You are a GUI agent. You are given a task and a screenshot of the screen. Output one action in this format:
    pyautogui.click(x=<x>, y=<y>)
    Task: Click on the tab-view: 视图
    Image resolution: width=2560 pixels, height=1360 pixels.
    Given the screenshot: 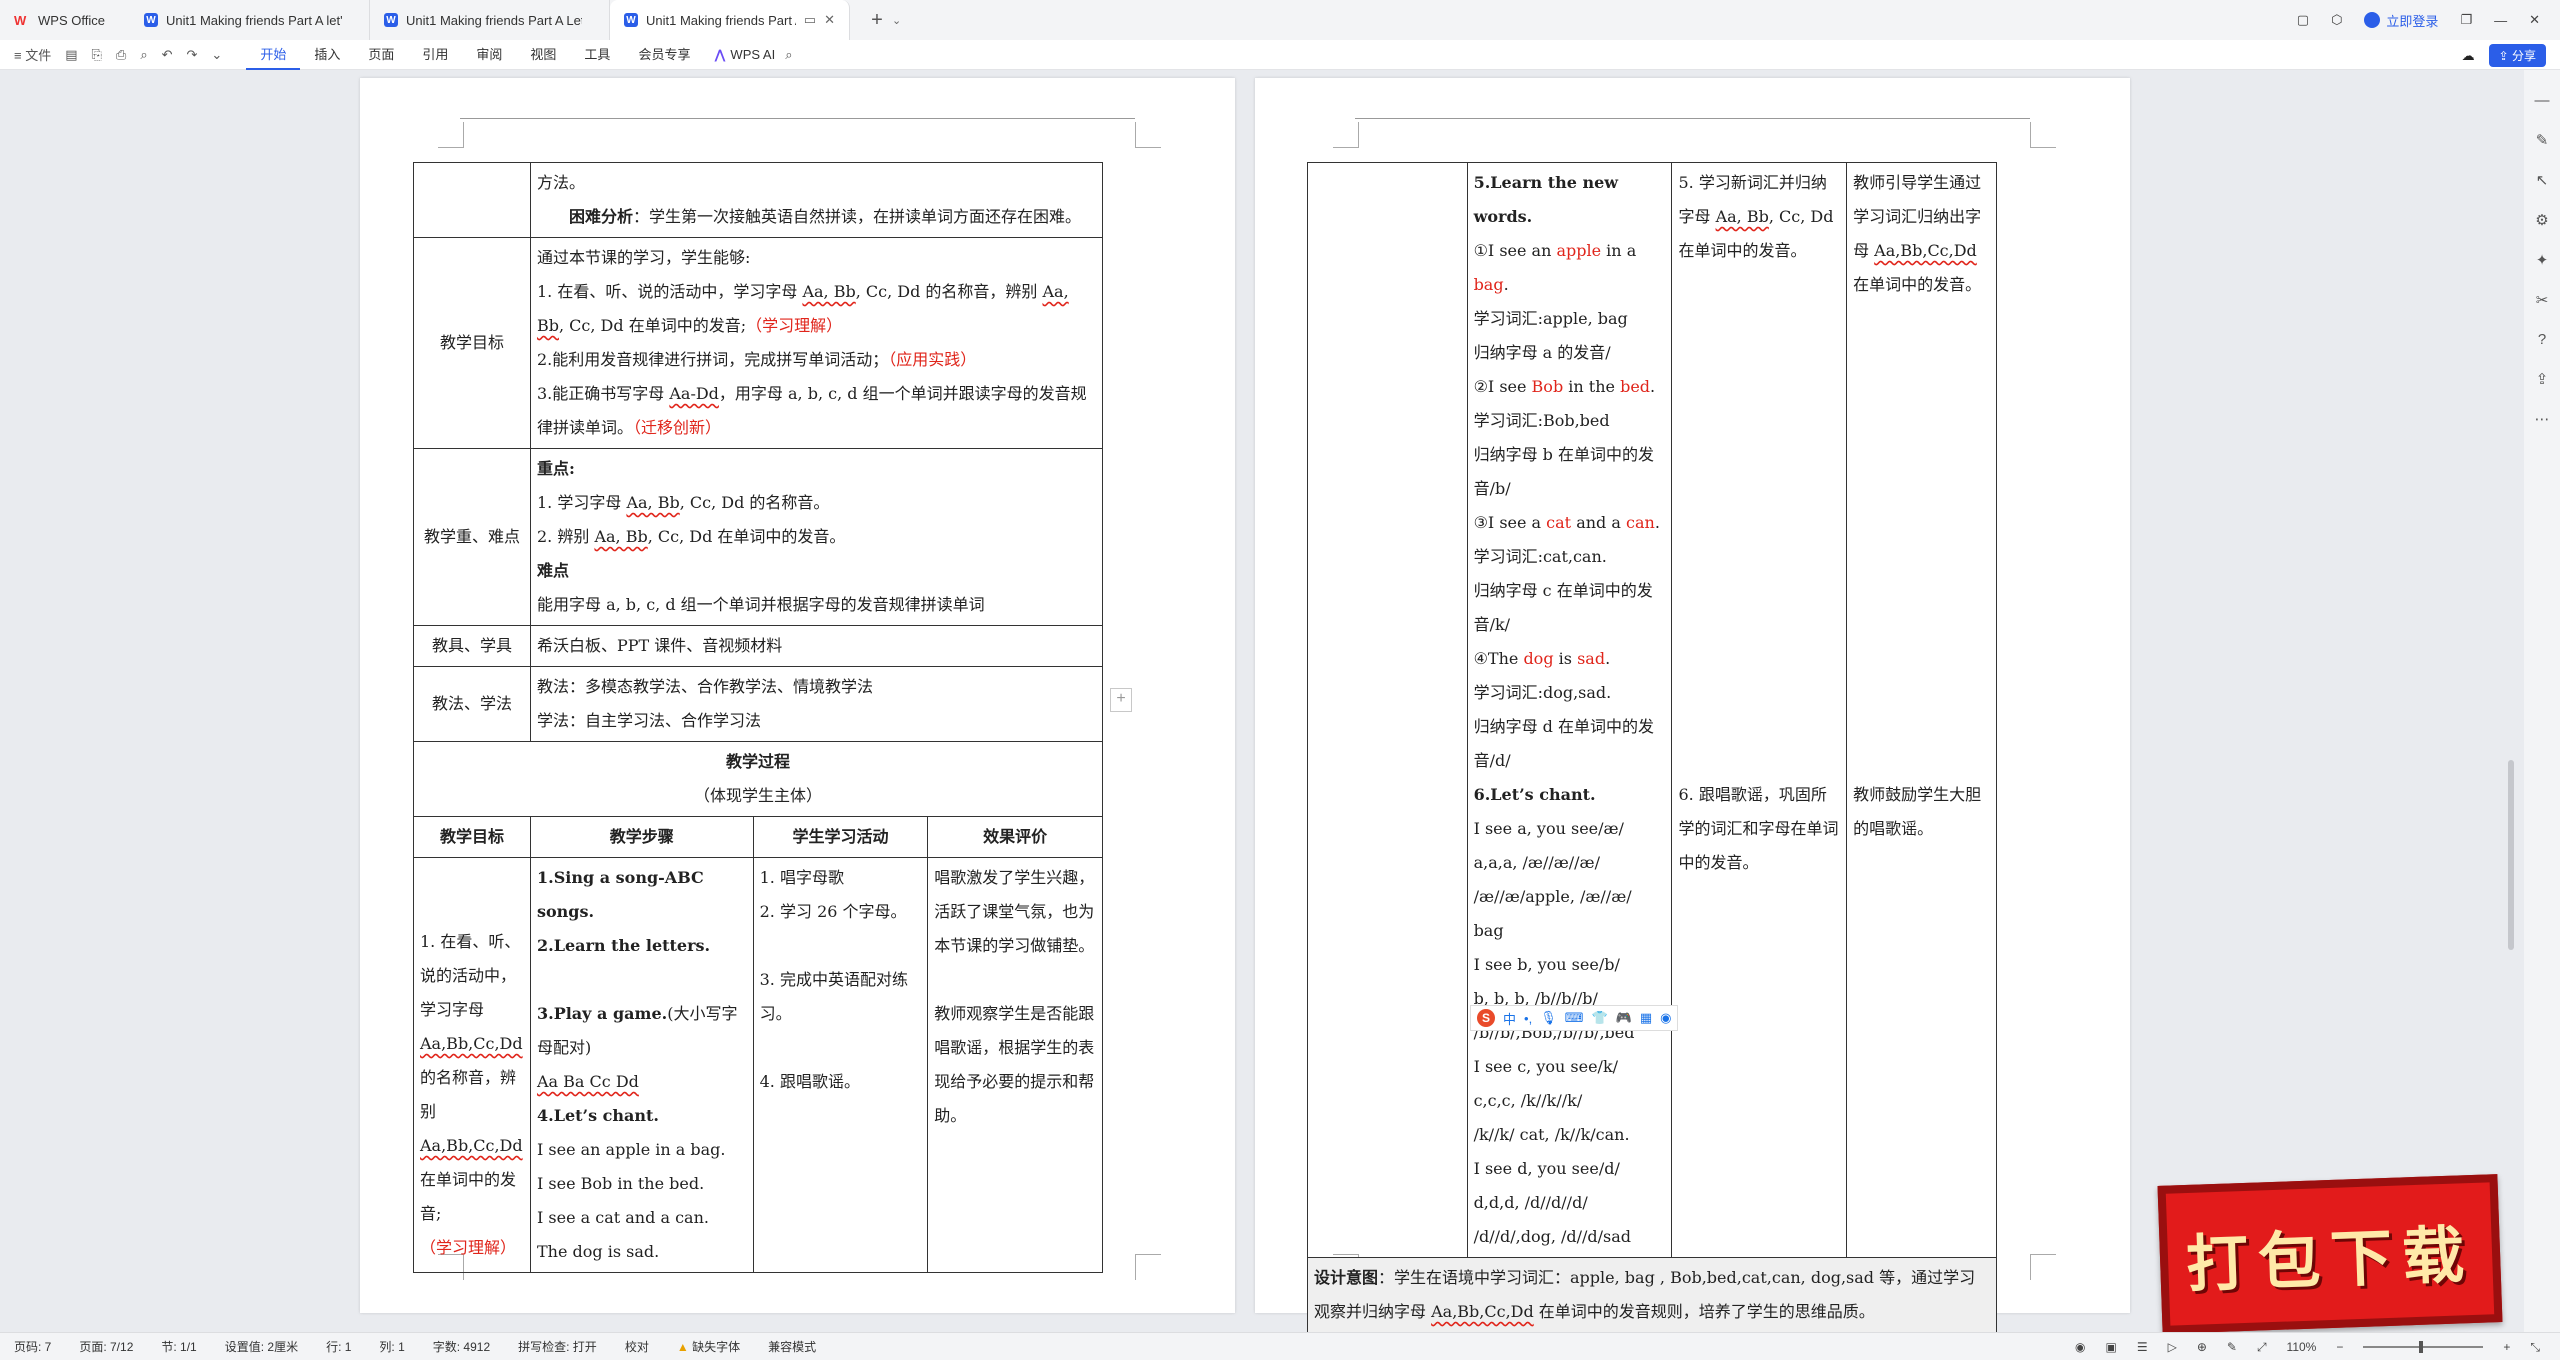 What is the action you would take?
    pyautogui.click(x=543, y=55)
    